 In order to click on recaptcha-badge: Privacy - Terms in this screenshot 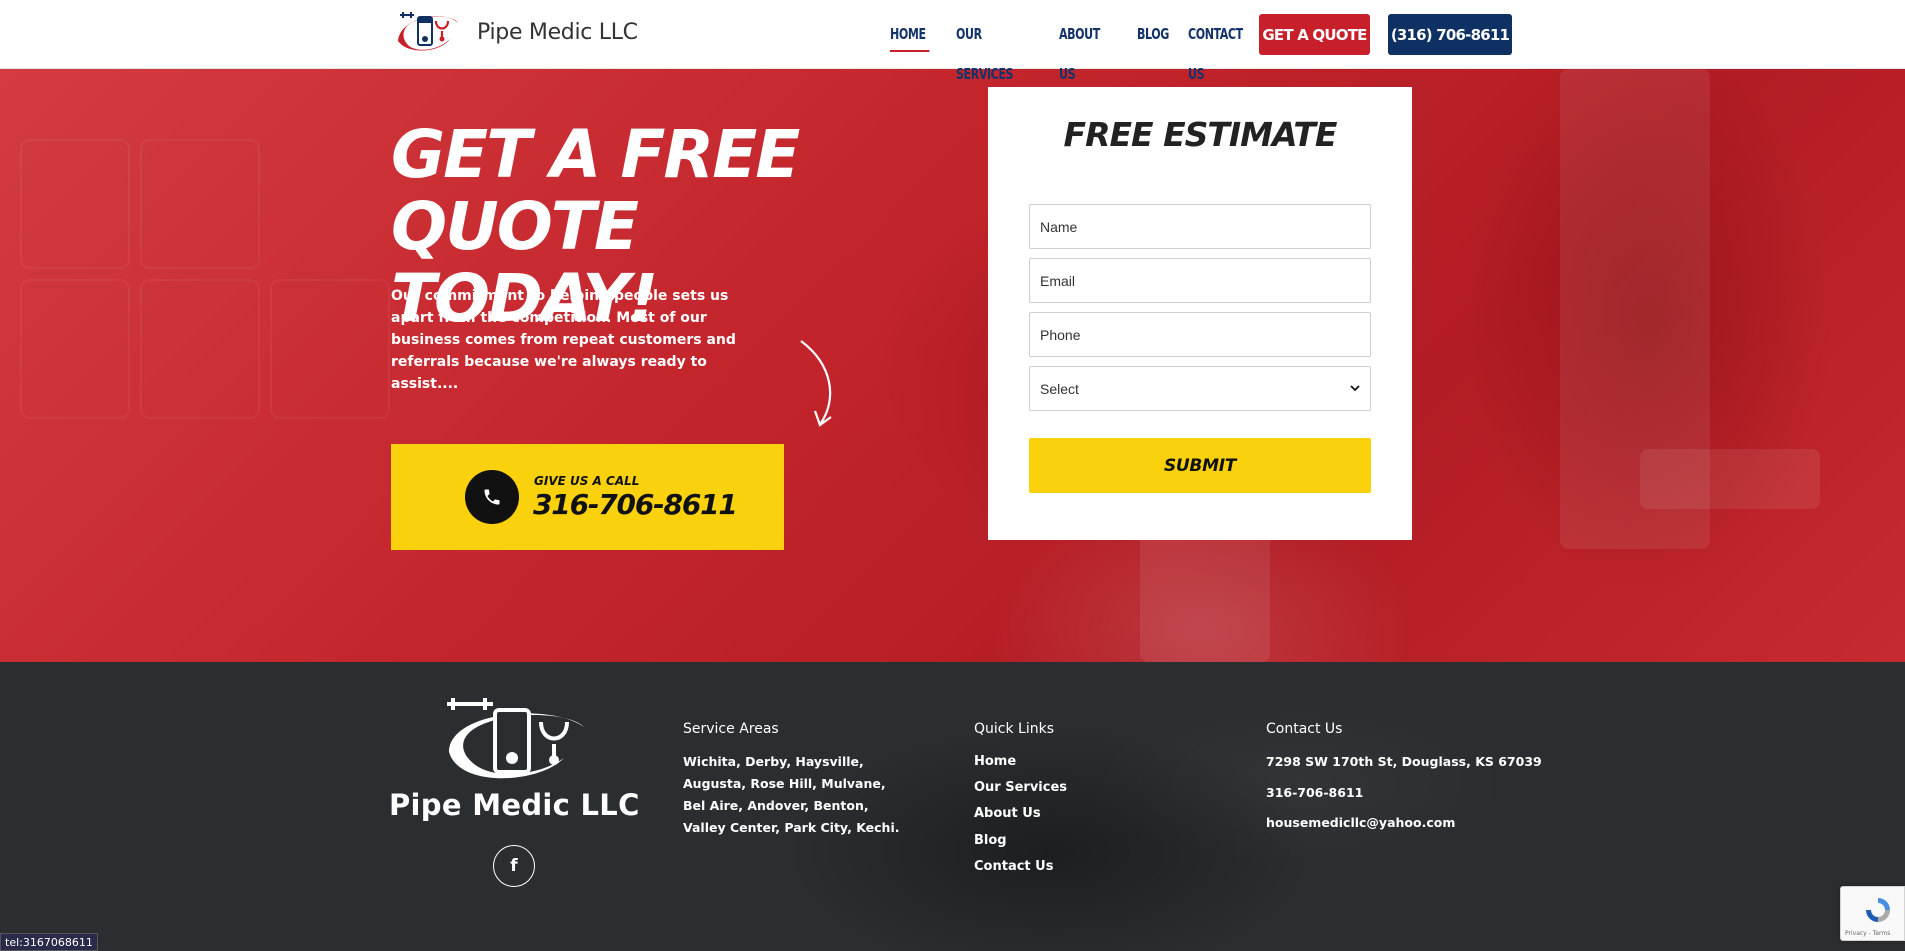, I will do `click(1872, 913)`.